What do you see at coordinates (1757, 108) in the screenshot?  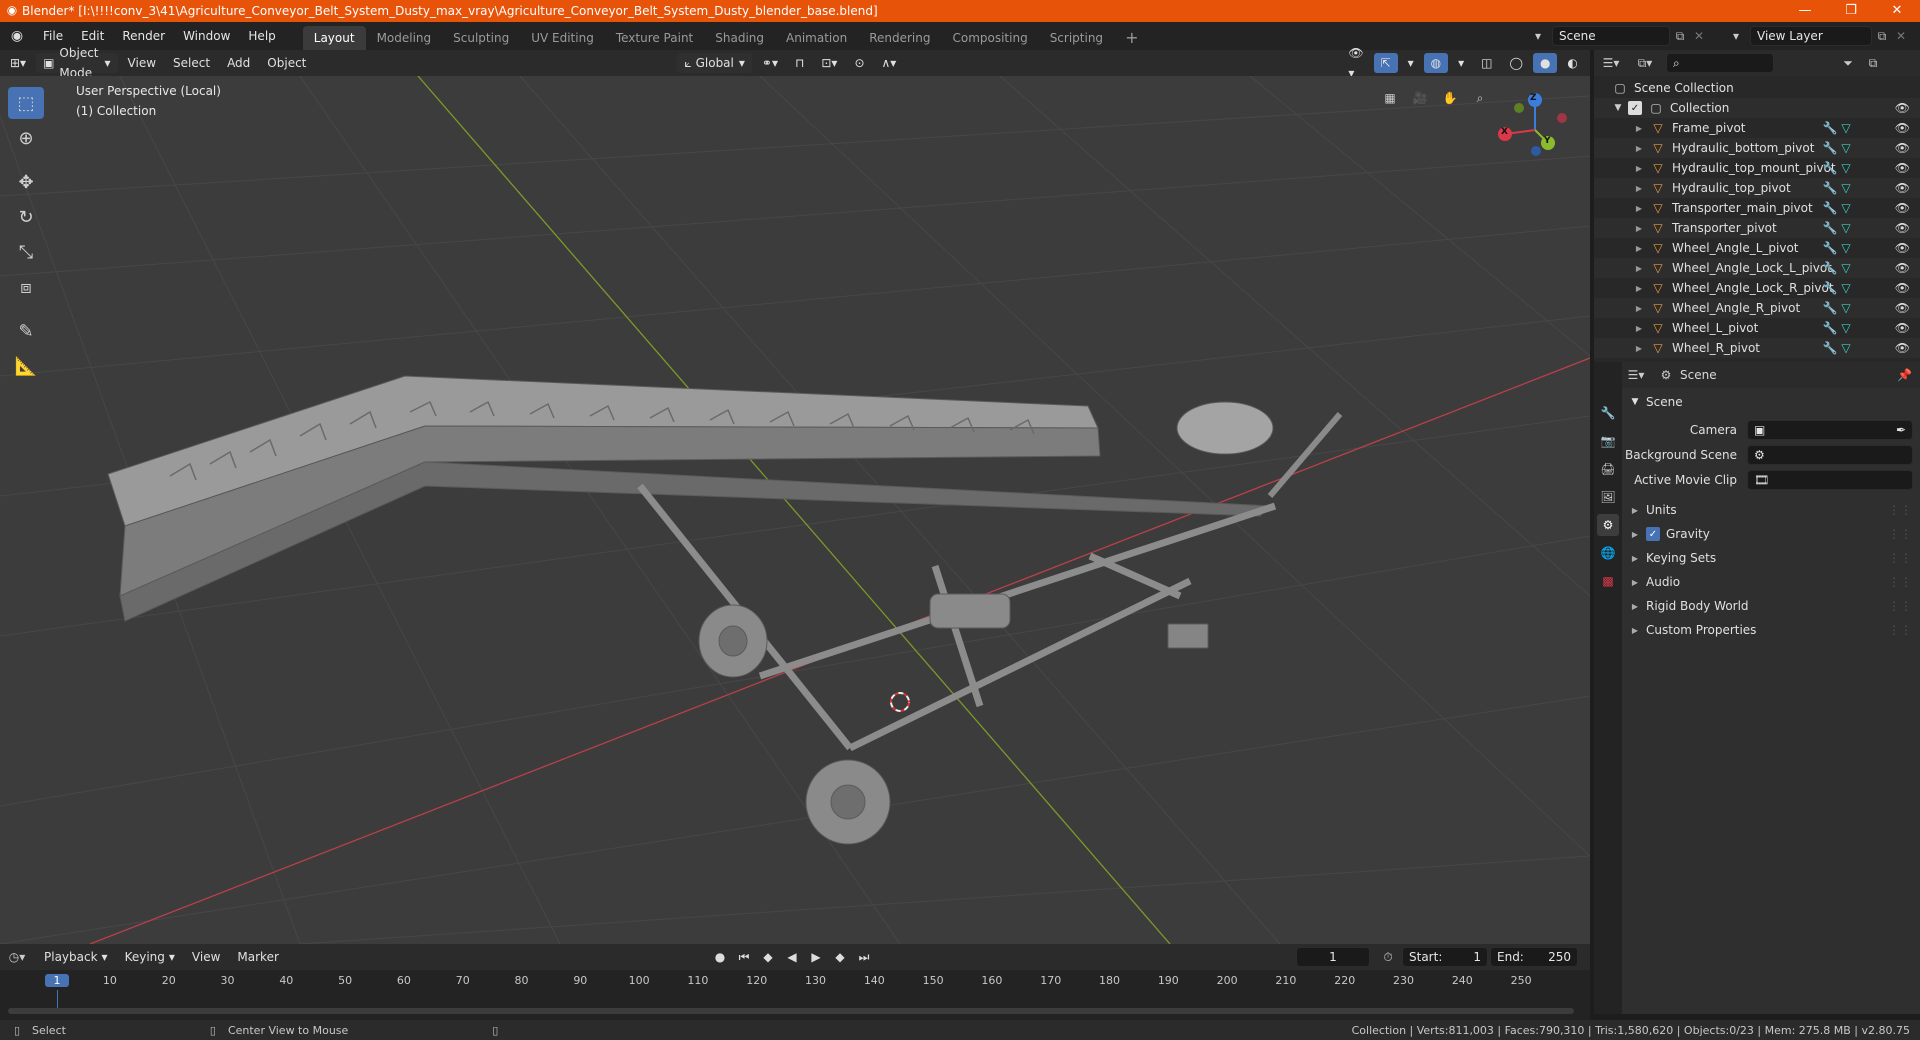 I see `collection-row: ▼ ✓ ▢ Collection 👁` at bounding box center [1757, 108].